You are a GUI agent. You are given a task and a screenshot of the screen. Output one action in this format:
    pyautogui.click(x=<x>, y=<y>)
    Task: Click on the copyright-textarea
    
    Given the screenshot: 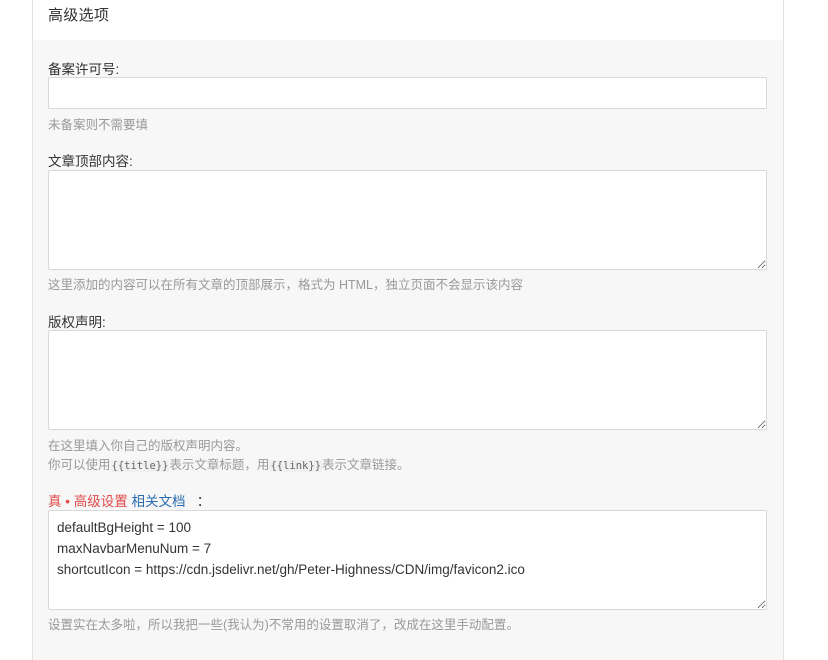 What is the action you would take?
    pyautogui.click(x=407, y=380)
    